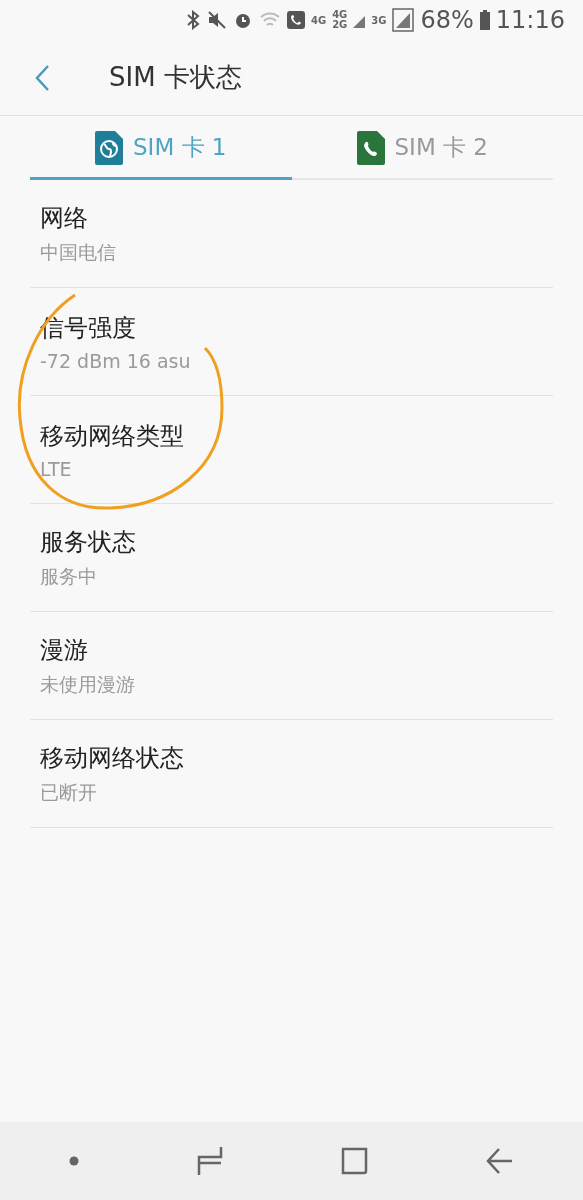  I want to click on sim-tab: SIM 卡 1, so click(161, 149).